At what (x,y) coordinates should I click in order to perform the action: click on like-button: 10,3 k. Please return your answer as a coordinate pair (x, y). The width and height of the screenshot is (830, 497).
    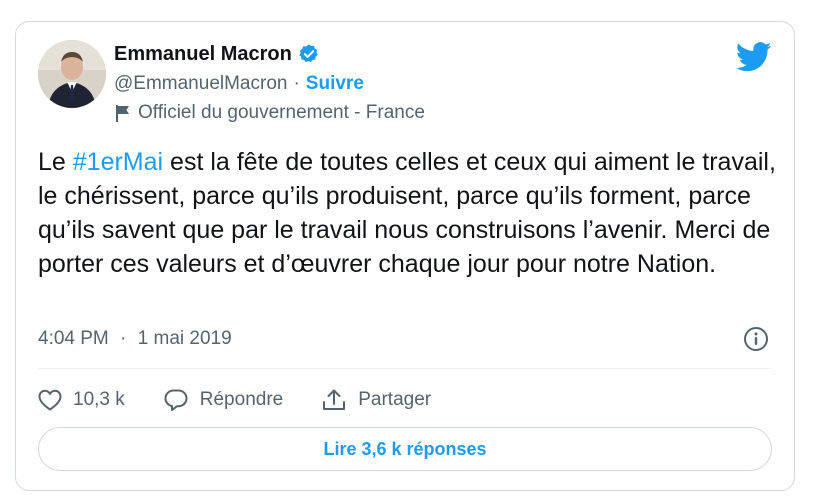
    Looking at the image, I should click on (81, 400).